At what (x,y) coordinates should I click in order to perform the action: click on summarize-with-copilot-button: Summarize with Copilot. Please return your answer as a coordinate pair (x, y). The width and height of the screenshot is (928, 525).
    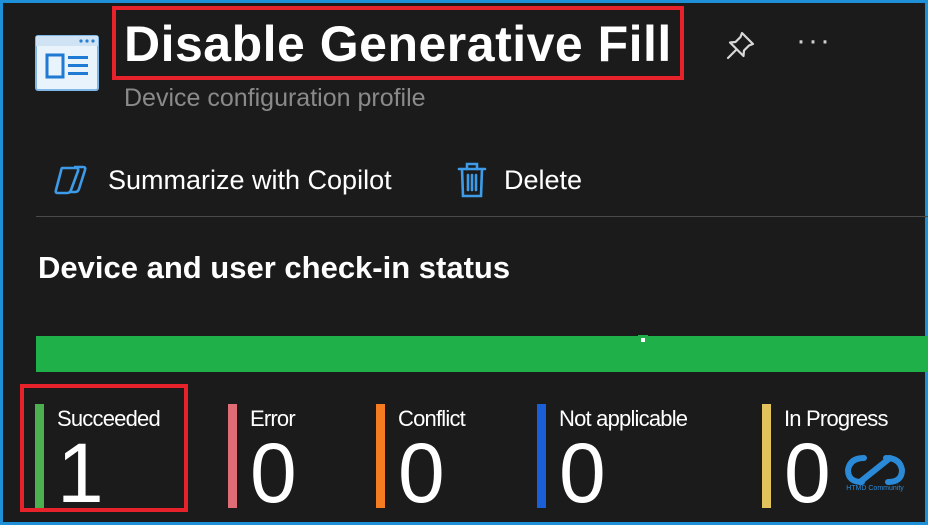
    Looking at the image, I should click on (222, 180).